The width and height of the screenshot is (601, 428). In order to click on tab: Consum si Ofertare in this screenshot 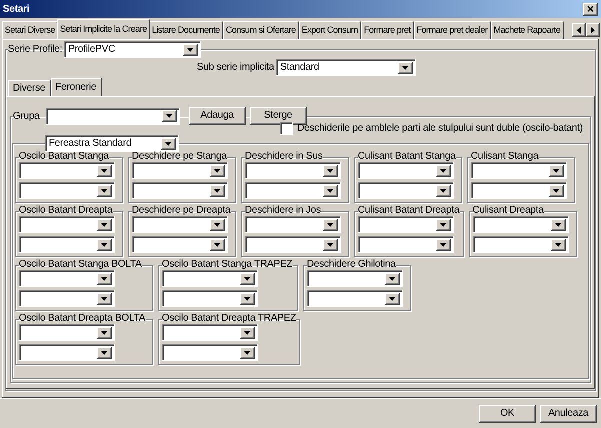, I will do `click(260, 30)`.